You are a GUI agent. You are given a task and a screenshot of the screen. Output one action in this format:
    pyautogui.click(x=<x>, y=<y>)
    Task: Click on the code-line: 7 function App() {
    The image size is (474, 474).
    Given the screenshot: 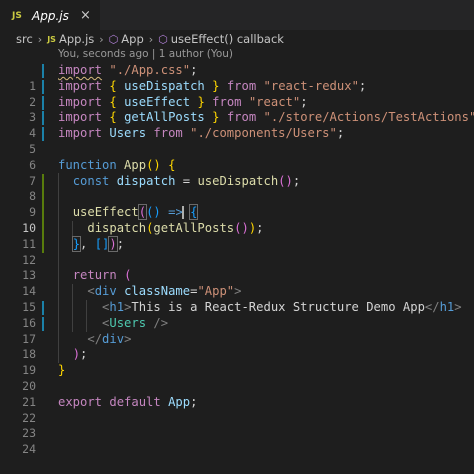 What is the action you would take?
    pyautogui.click(x=237, y=172)
    